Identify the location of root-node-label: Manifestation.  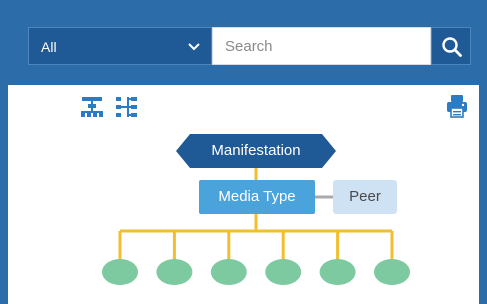
(256, 151).